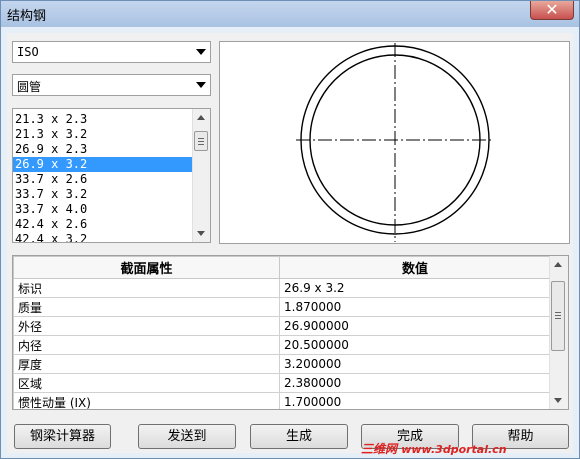 This screenshot has width=580, height=459. I want to click on window-title: 结构钢, so click(27, 16).